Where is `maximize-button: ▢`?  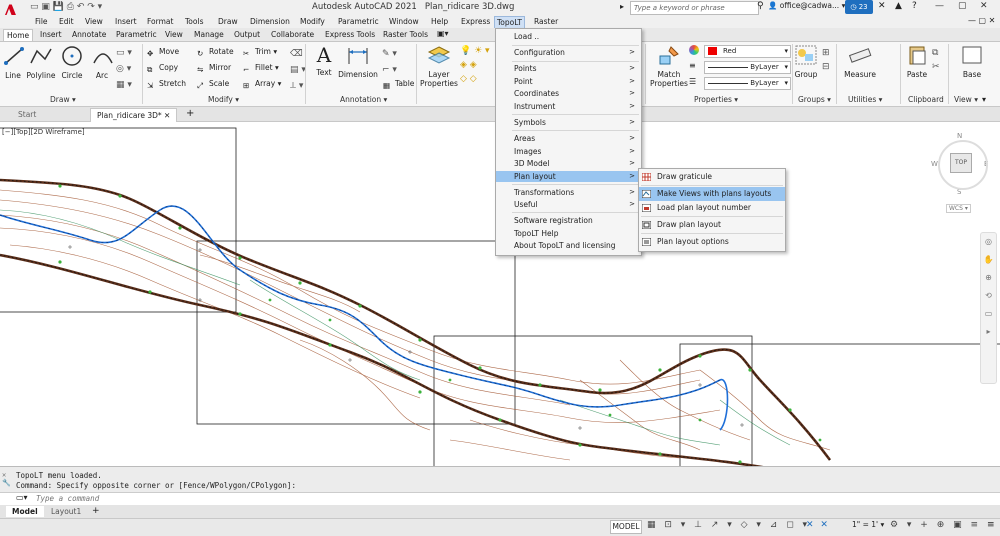
maximize-button: ▢ is located at coordinates (962, 6).